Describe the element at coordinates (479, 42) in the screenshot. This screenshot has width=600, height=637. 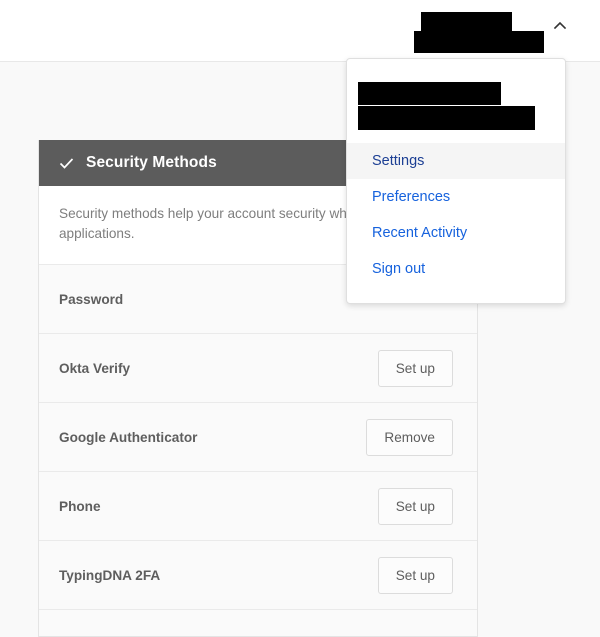
I see `redaction-block` at that location.